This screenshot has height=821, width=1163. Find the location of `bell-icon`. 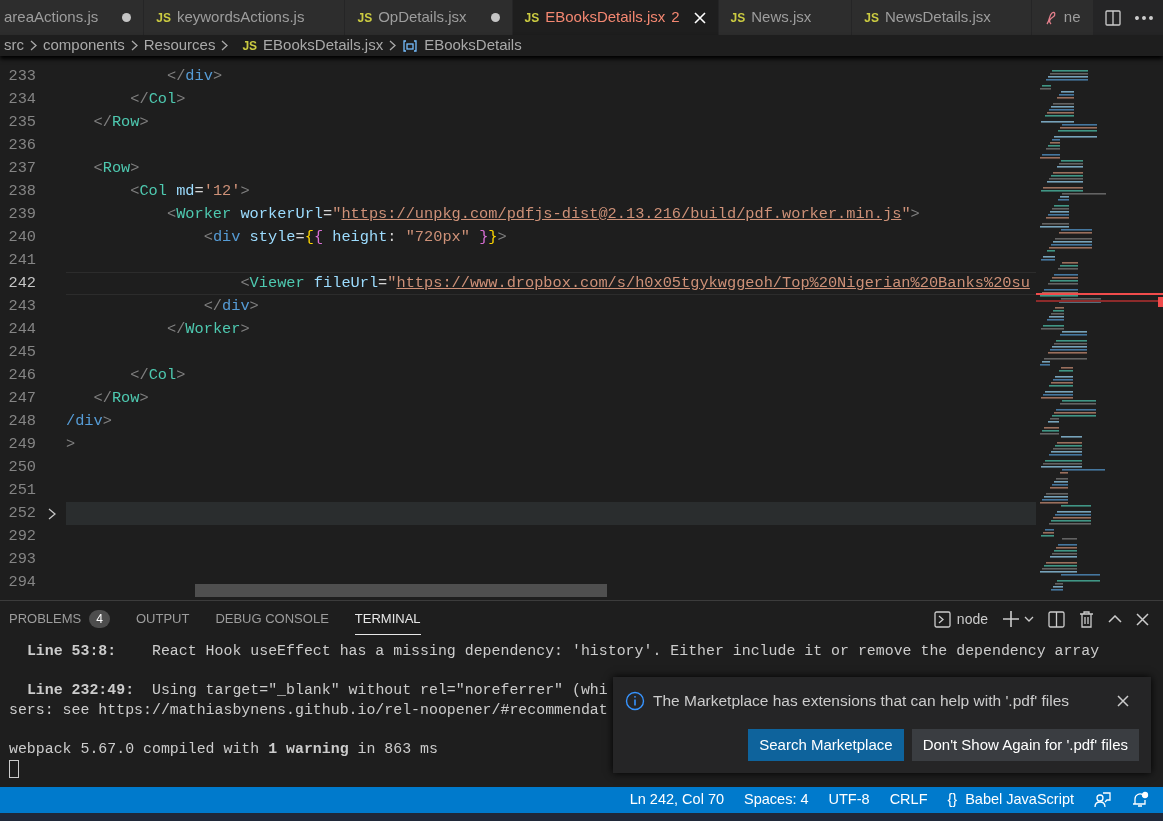

bell-icon is located at coordinates (1140, 800).